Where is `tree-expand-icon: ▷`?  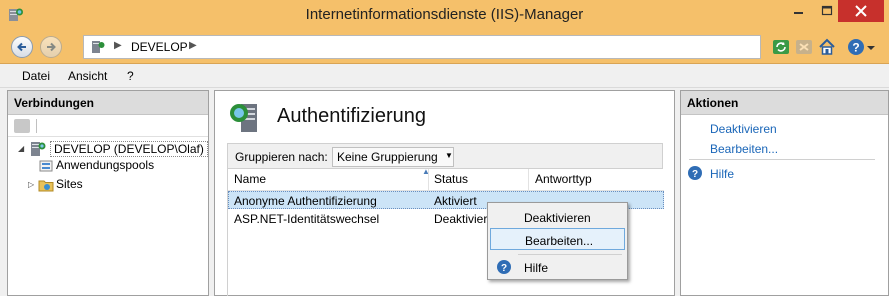
tree-expand-icon: ▷ is located at coordinates (31, 184).